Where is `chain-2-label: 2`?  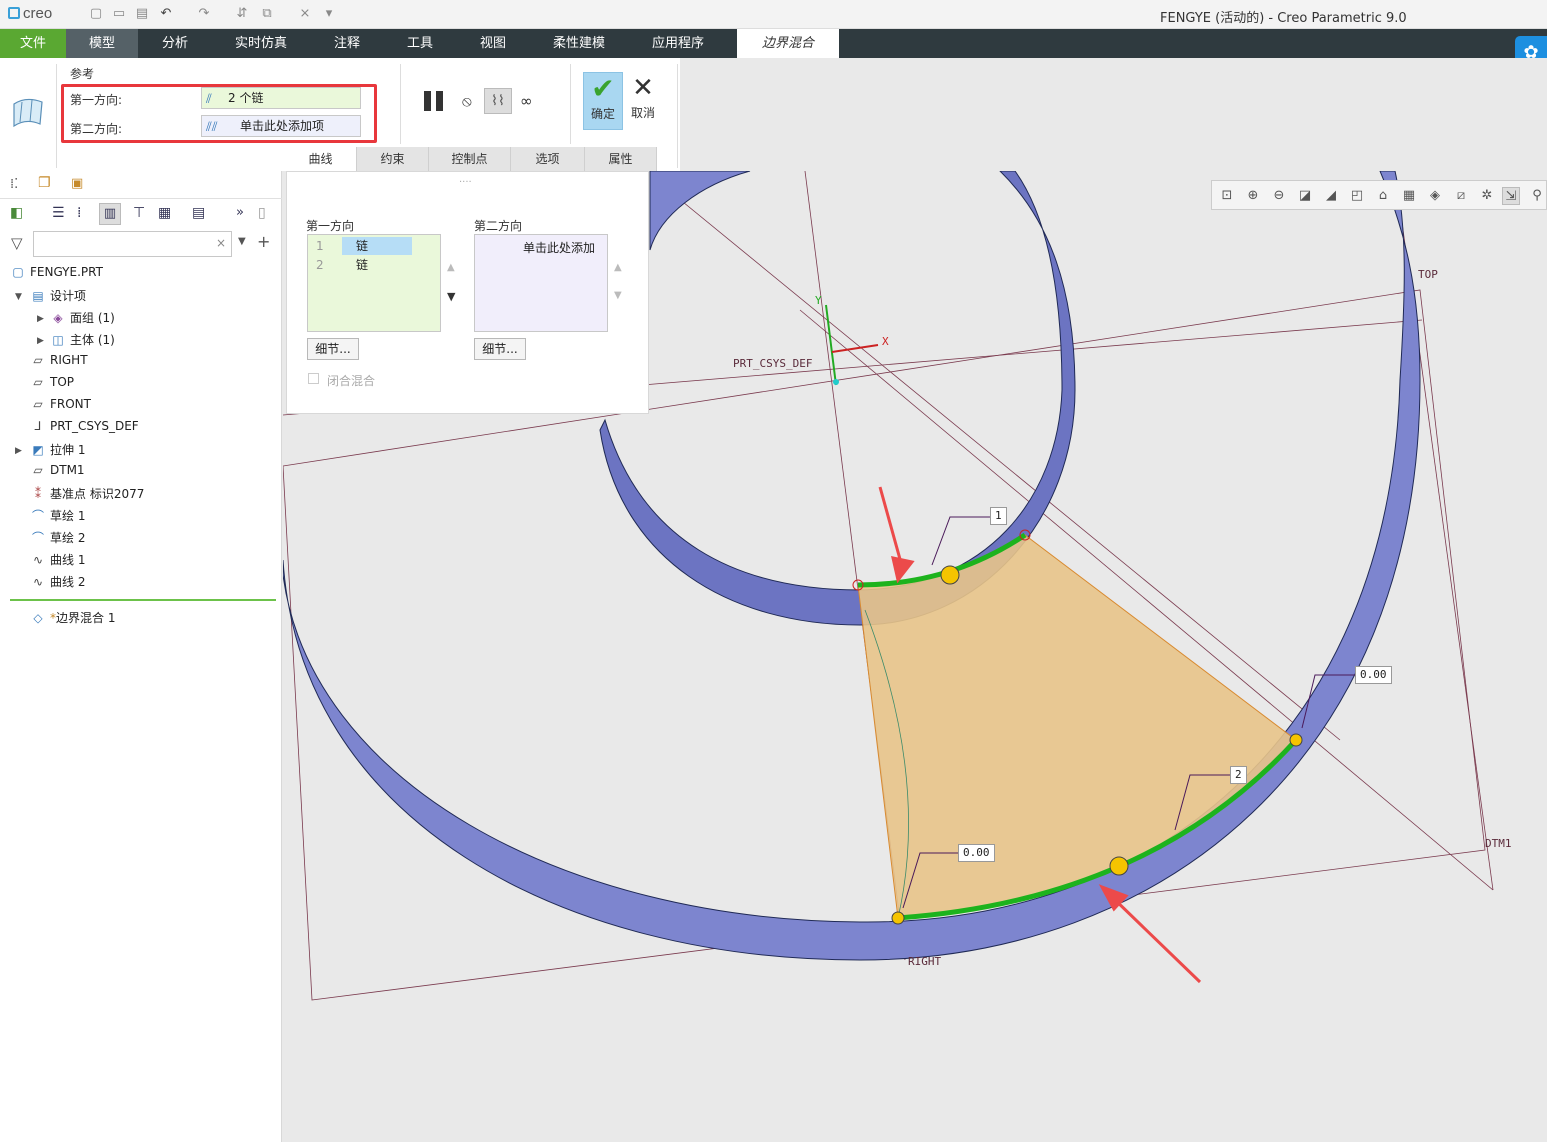 chain-2-label: 2 is located at coordinates (1238, 775).